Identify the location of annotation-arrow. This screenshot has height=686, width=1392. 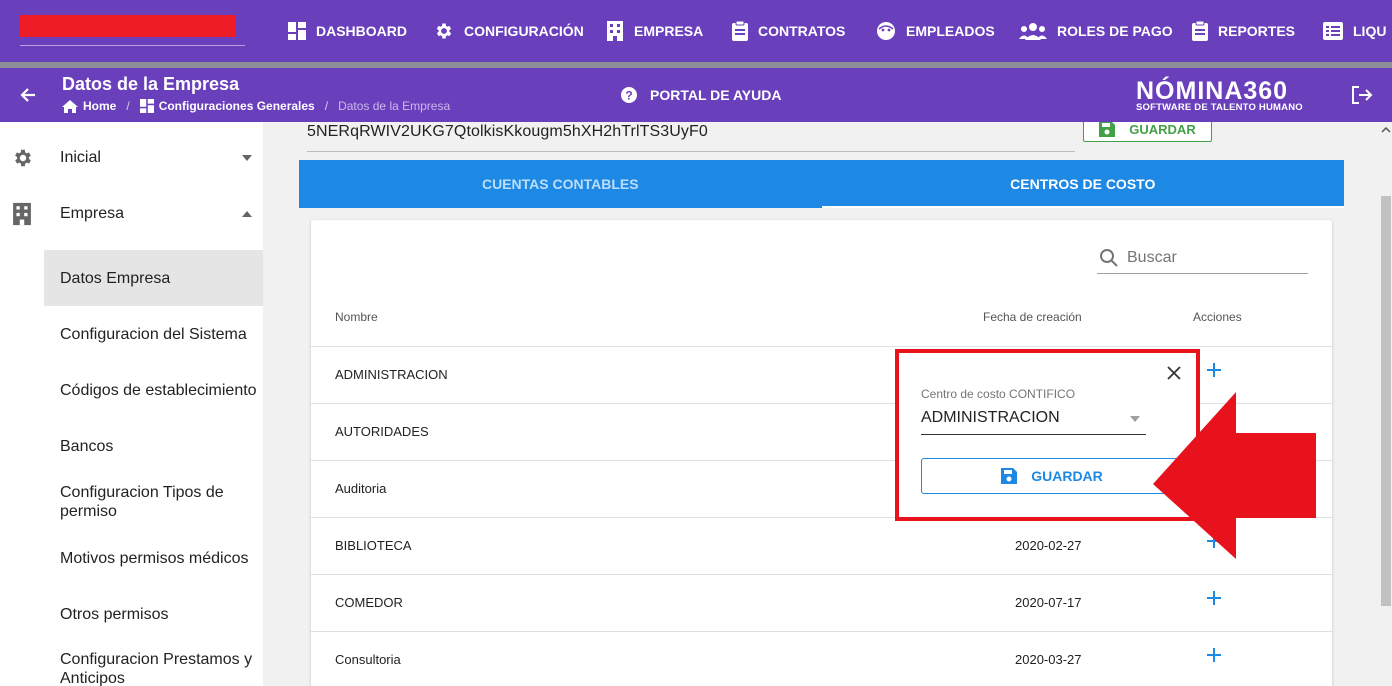
(1234, 475).